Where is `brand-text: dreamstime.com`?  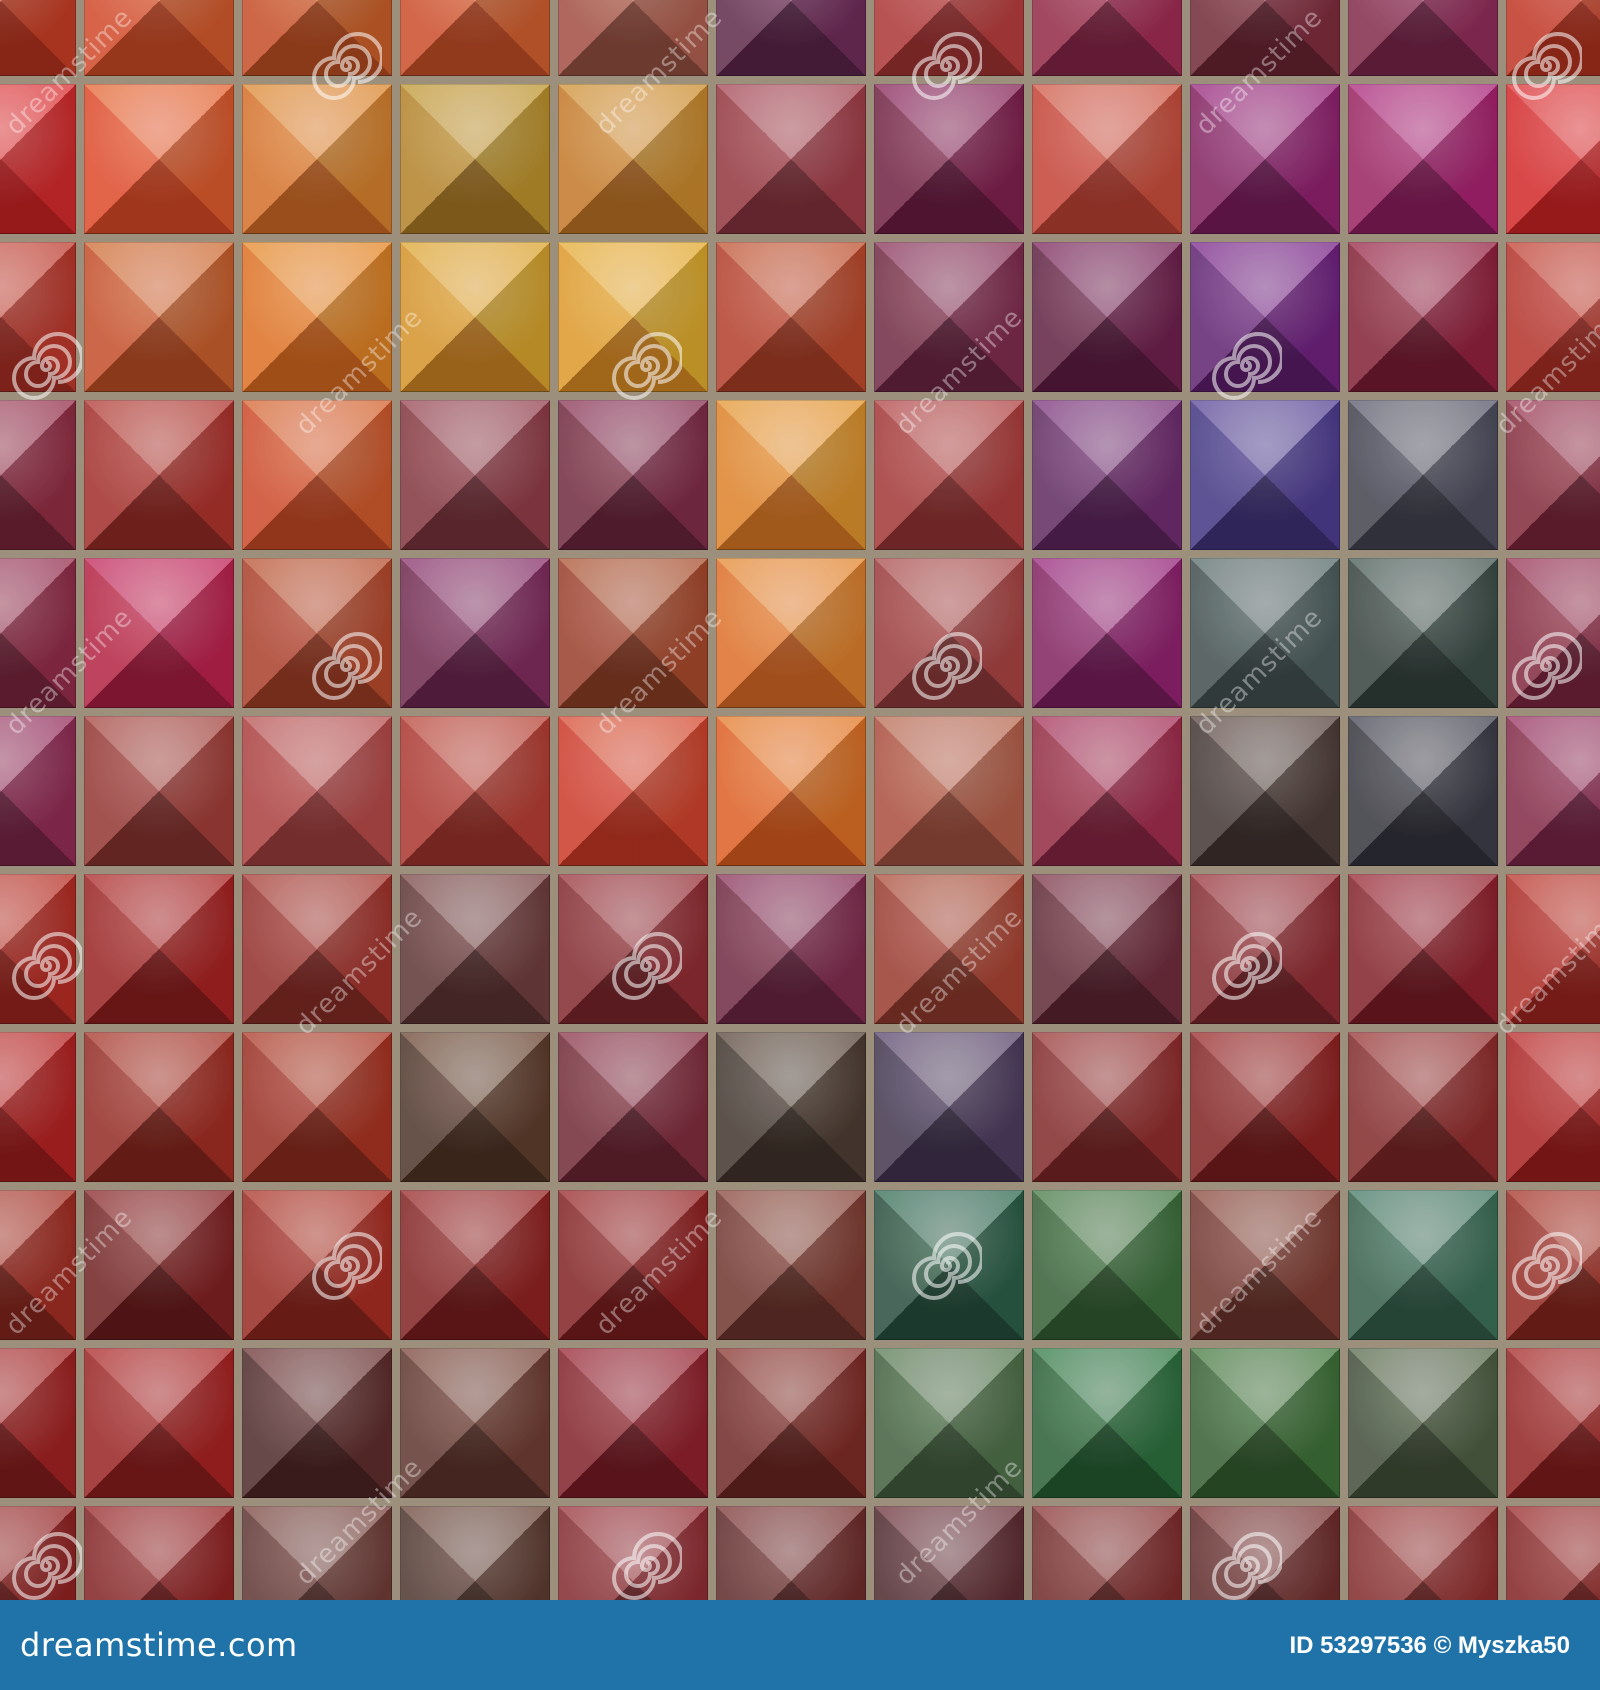 brand-text: dreamstime.com is located at coordinates (159, 1645).